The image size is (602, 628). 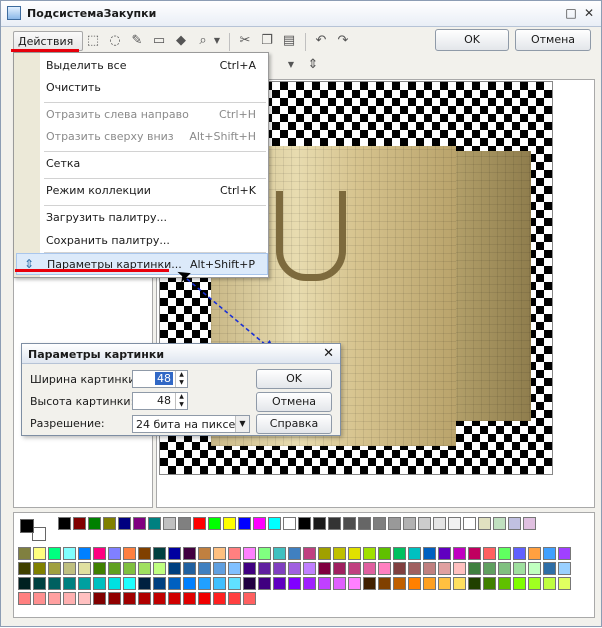 I want to click on cancel-button: Отмена, so click(x=553, y=40).